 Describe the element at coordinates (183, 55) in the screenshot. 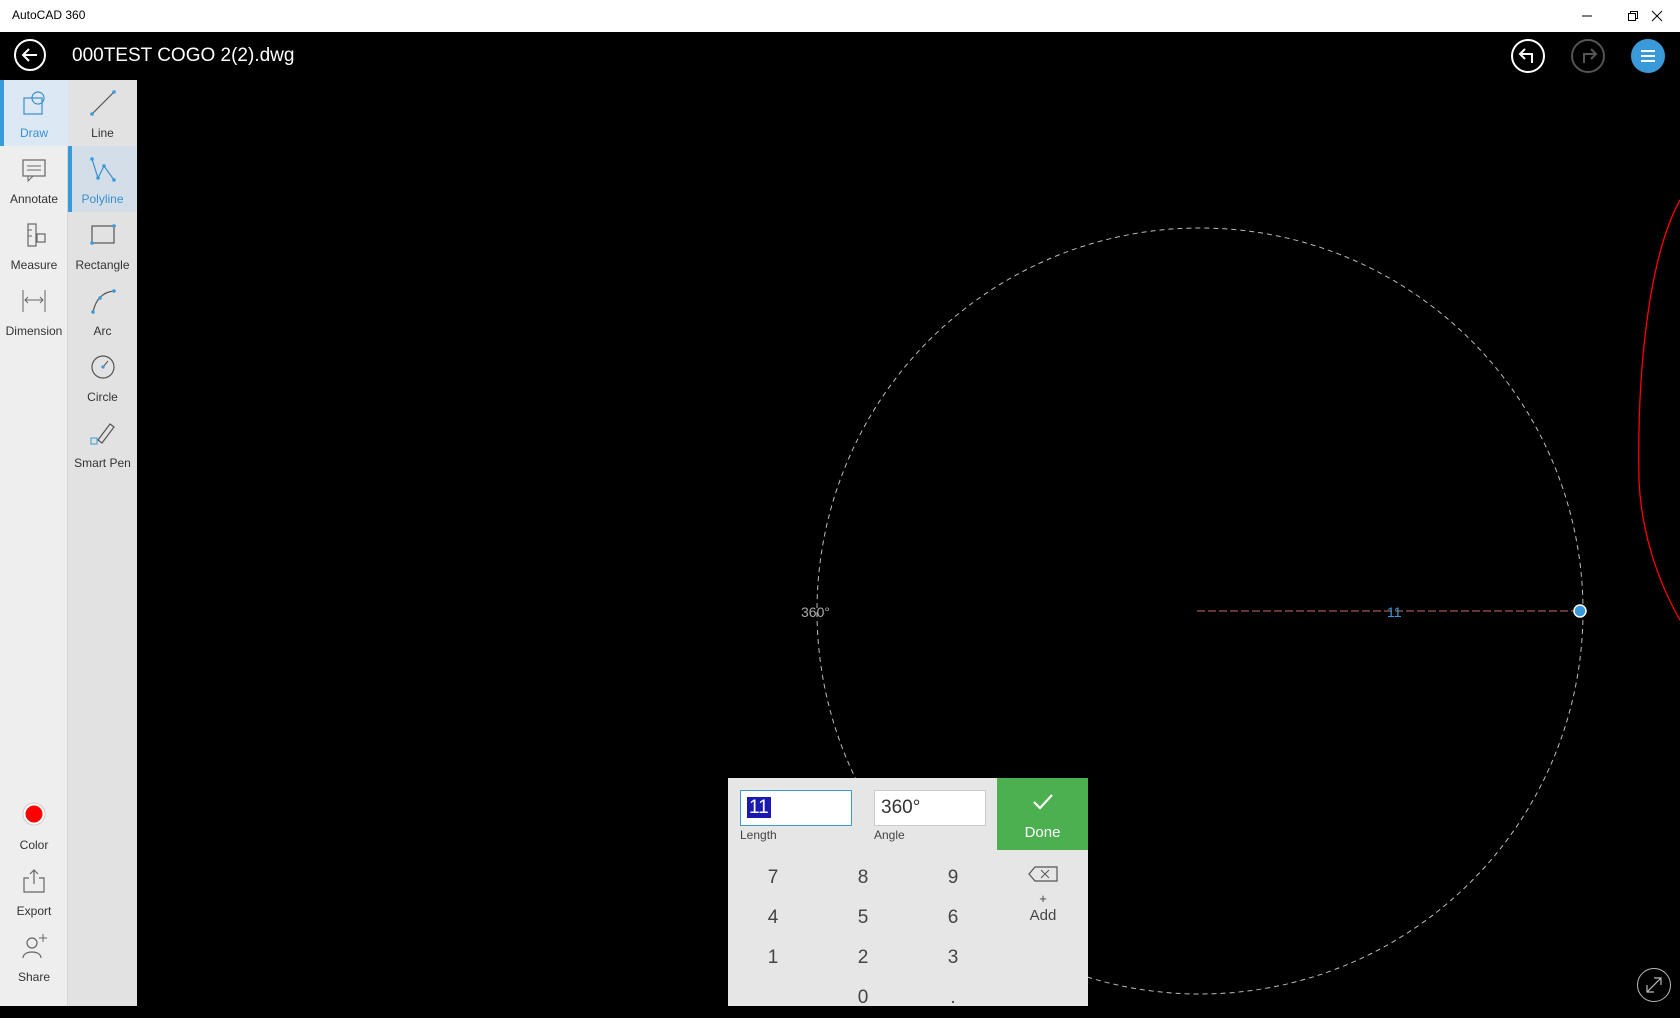

I see `document-title: 000TEST COGO 2(2).dwg` at that location.